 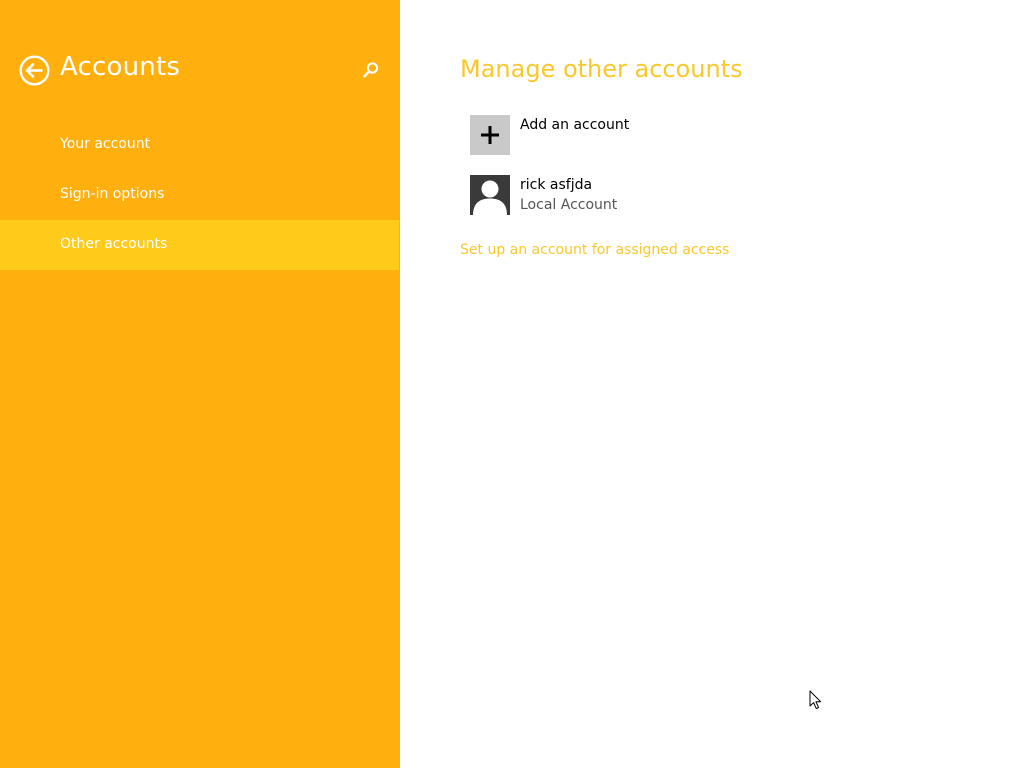 I want to click on account-list-item: rick asfjda Local Account, so click(x=620, y=195).